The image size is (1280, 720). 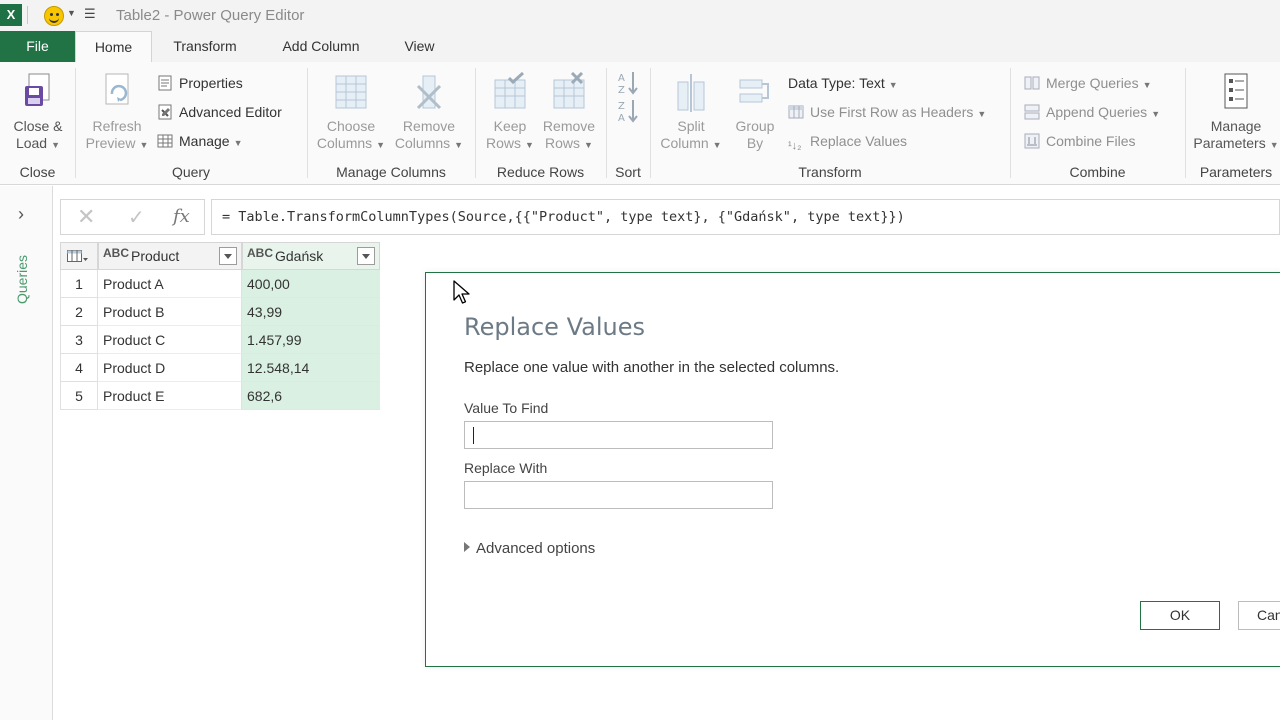 I want to click on append-queries-label: Append Queries, so click(x=1097, y=112).